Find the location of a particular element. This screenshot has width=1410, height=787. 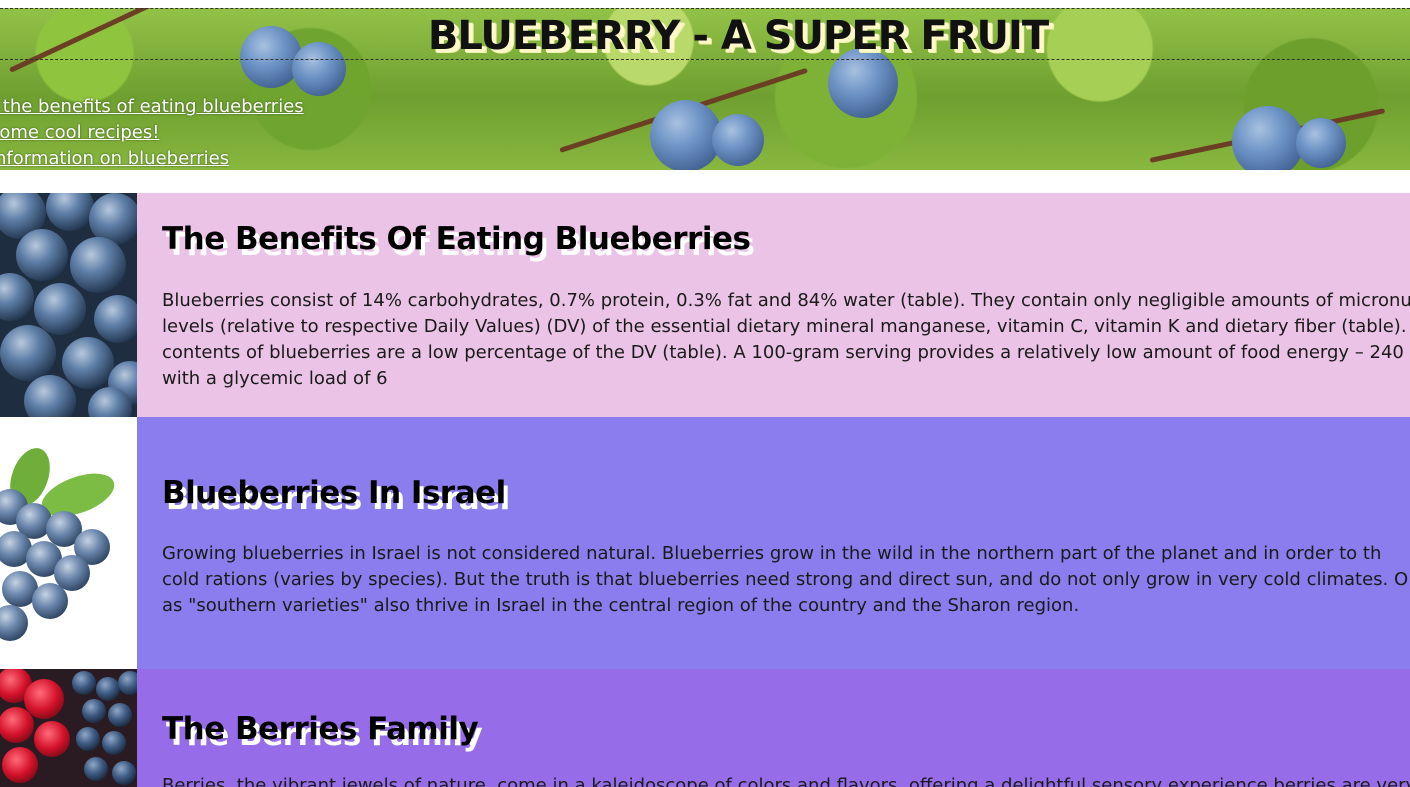

nav-link-recipes: some cool recipes! is located at coordinates (152, 133).